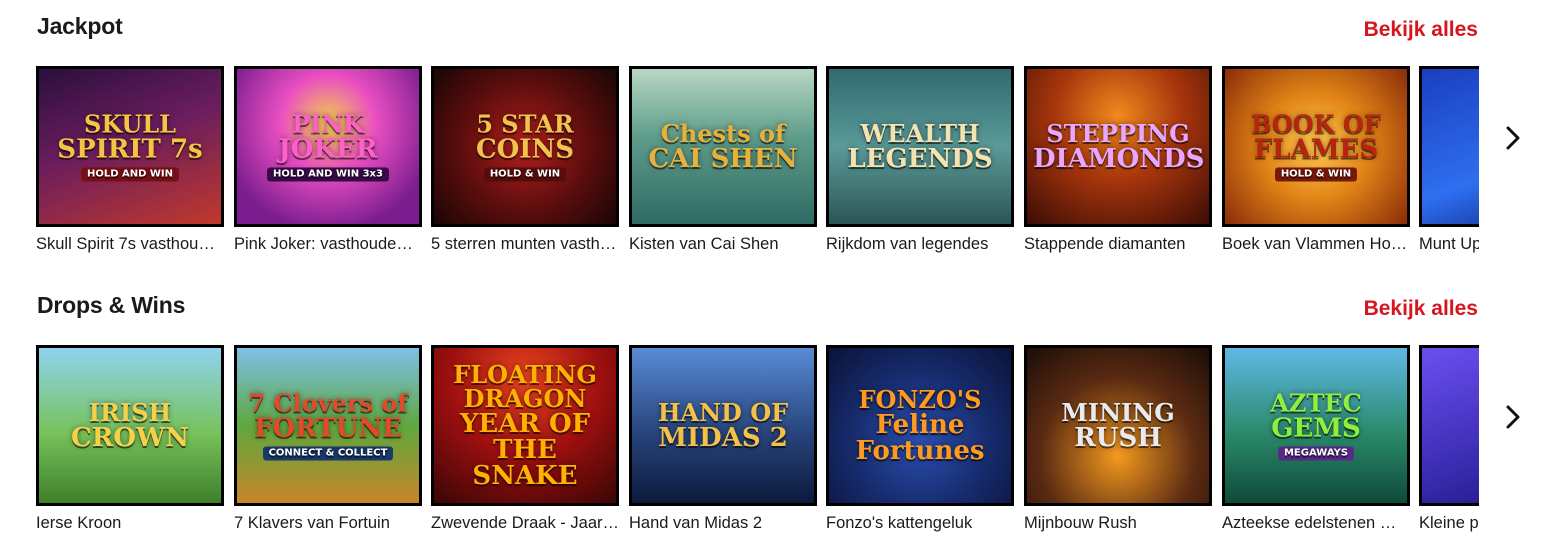 This screenshot has height=550, width=1556. I want to click on game-logo: CO, so click(1450, 147).